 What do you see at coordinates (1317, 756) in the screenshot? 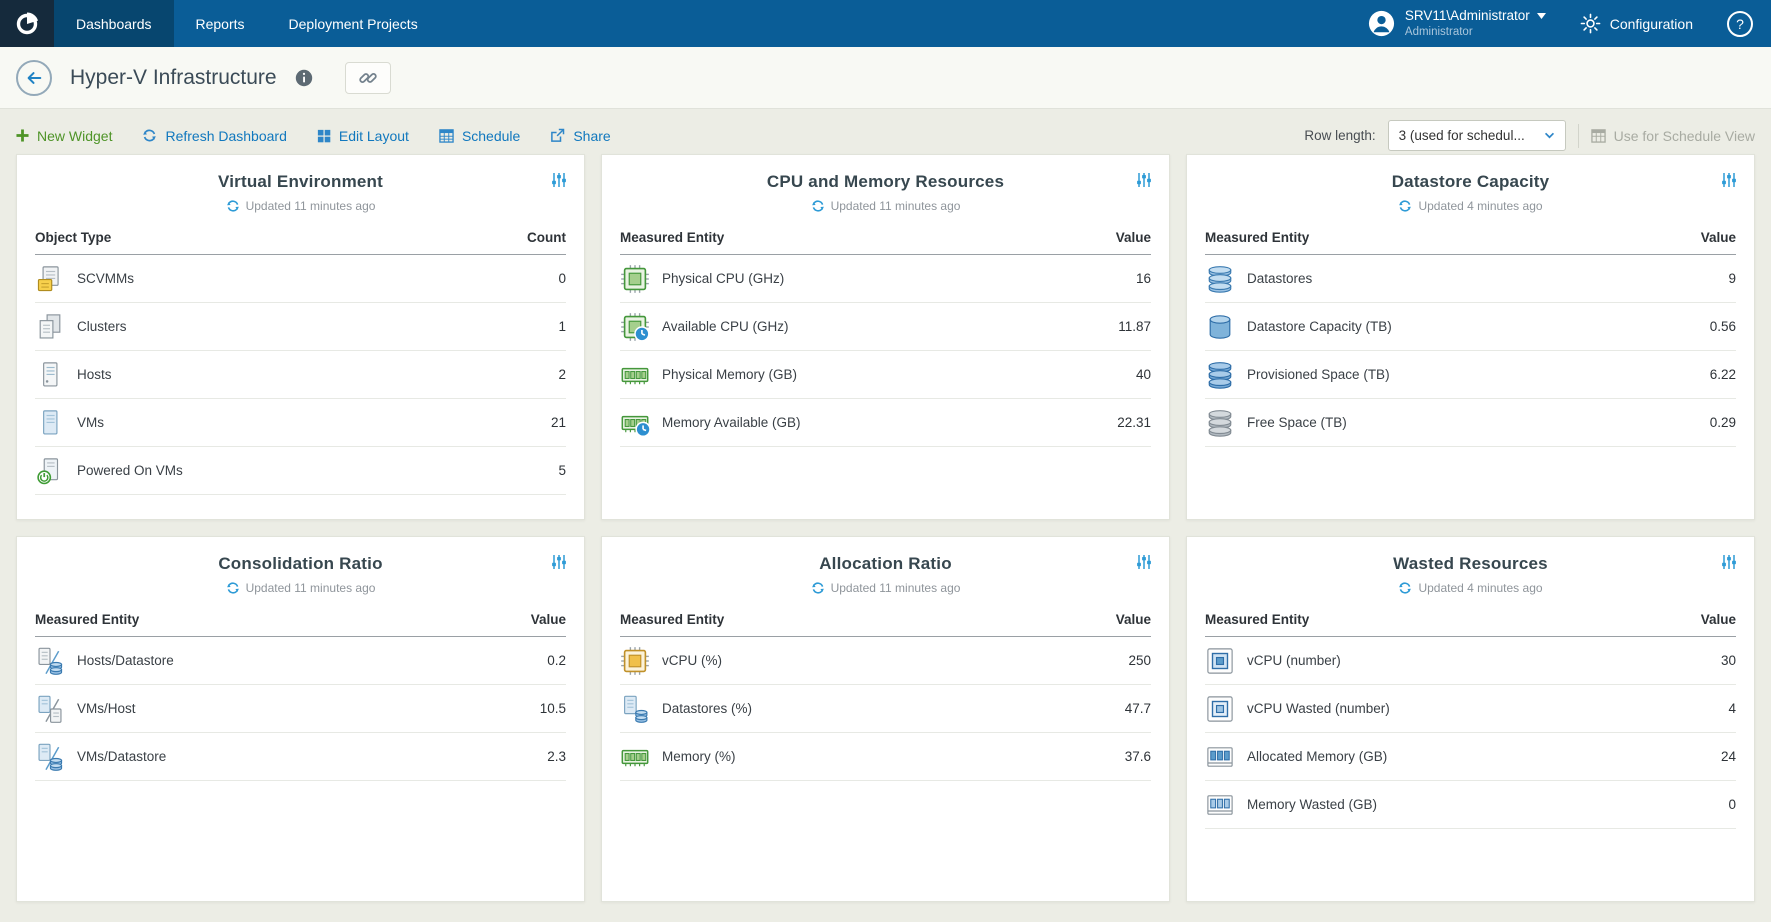
I see `row-label: Allocated Memory (GB)` at bounding box center [1317, 756].